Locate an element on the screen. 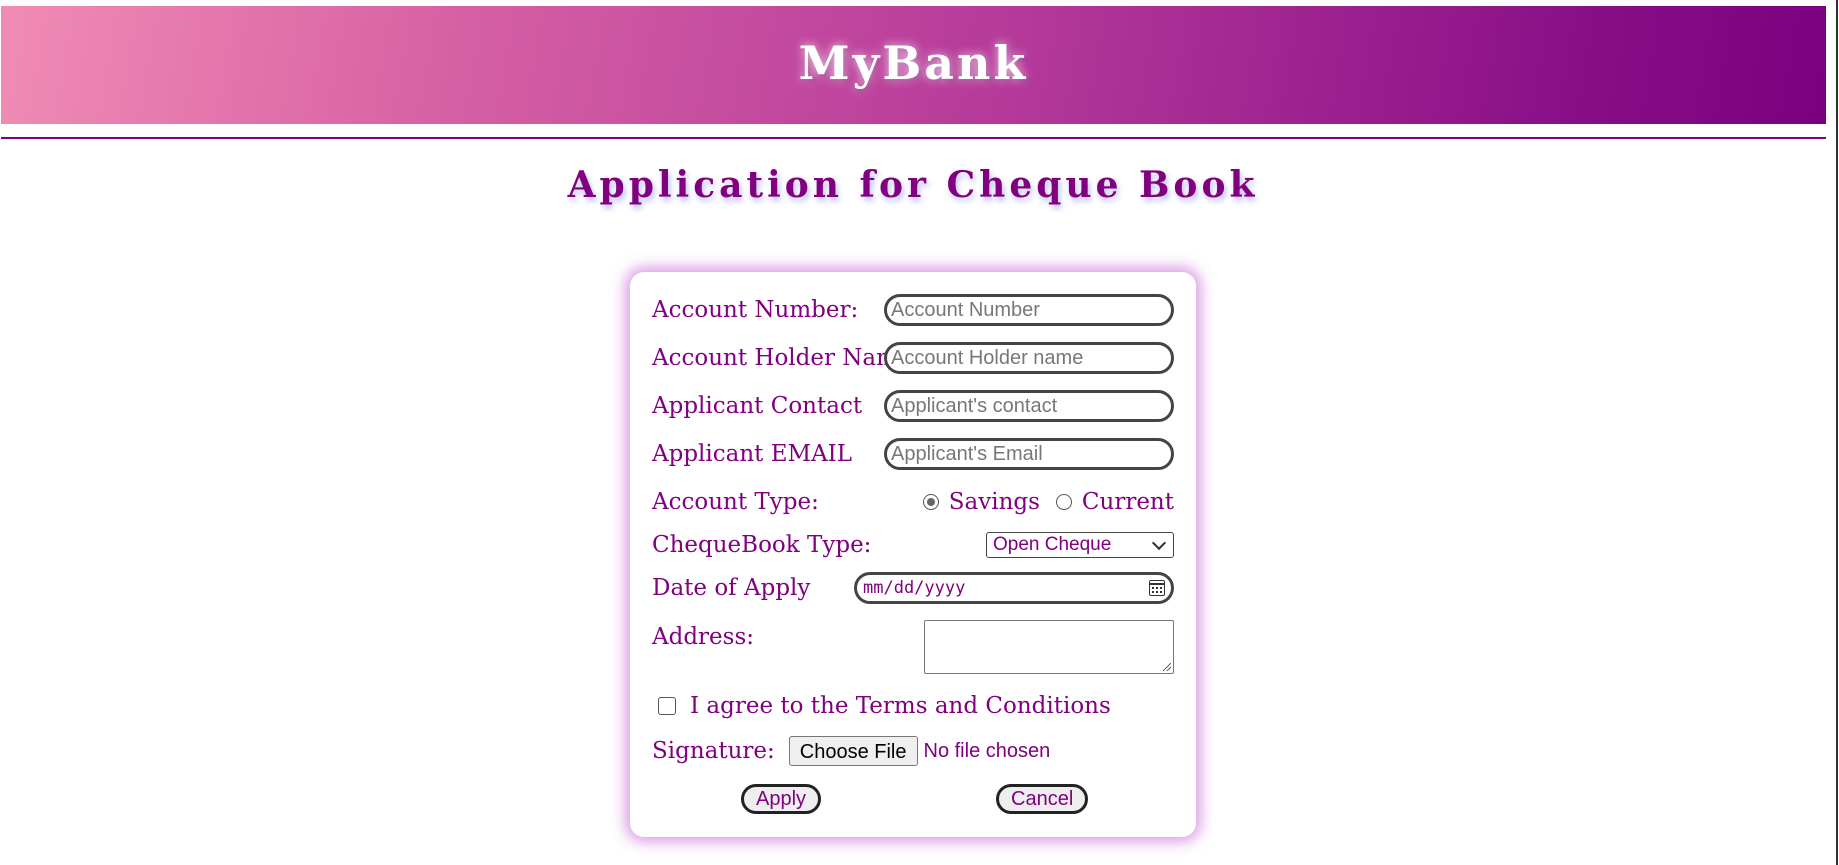  account-holder-row: Account Holder Name: is located at coordinates (913, 358).